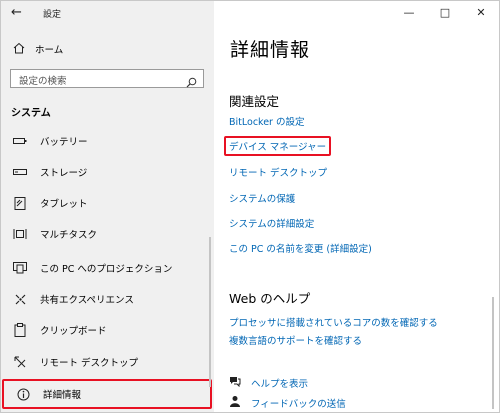 This screenshot has height=413, width=500. Describe the element at coordinates (280, 384) in the screenshot. I see `get-help-label: ヘルプを表示` at that location.